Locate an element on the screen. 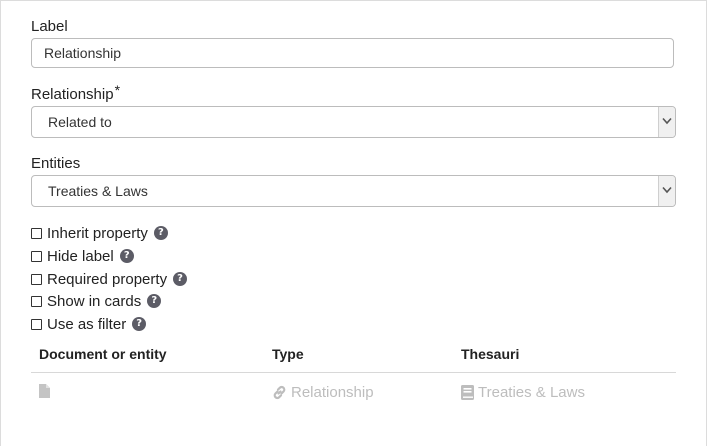  label-field-label: Label is located at coordinates (49, 26).